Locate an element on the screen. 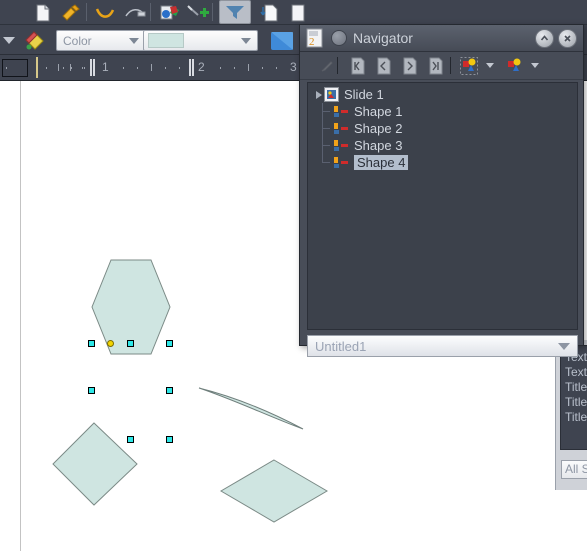 The height and width of the screenshot is (551, 587). document-selector-combo: Untitled1 is located at coordinates (442, 346).